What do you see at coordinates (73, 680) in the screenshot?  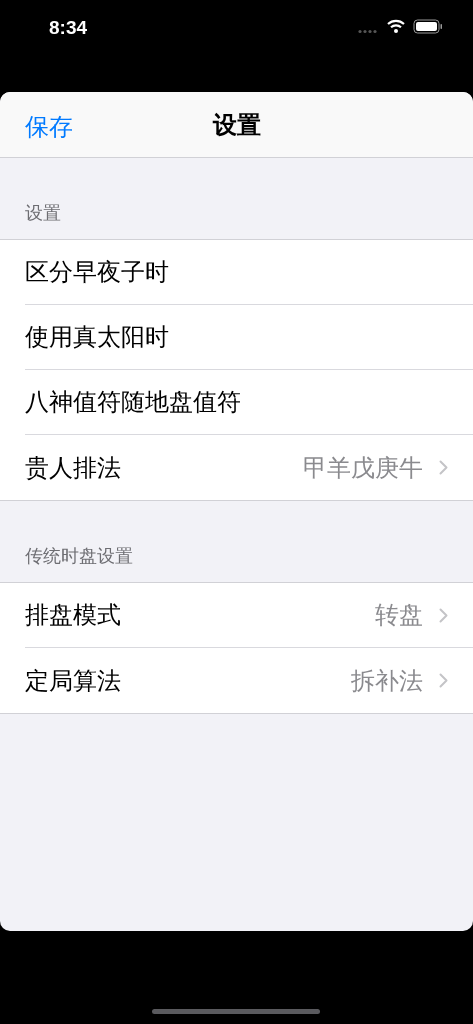 I see `row-label: 定局算法` at bounding box center [73, 680].